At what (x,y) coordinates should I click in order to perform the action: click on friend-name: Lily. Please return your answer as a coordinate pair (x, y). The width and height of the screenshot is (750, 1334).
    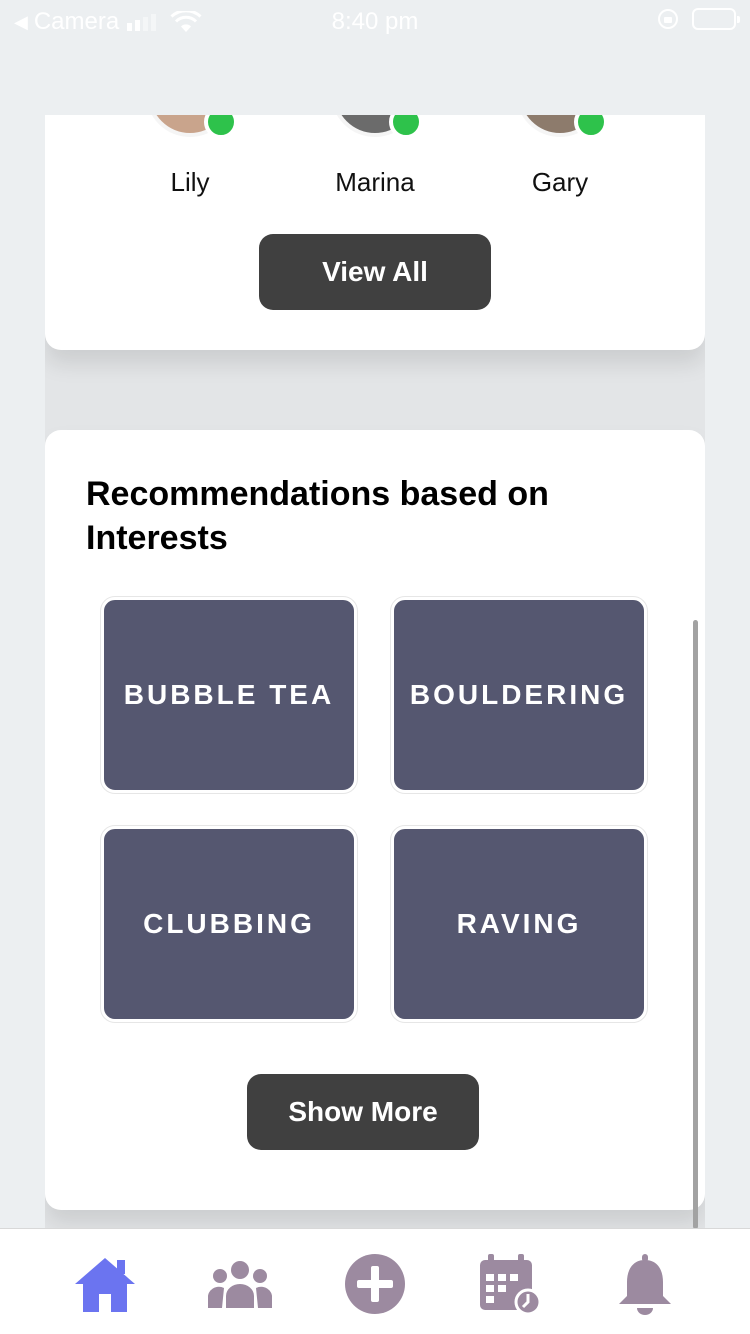
    Looking at the image, I should click on (190, 182).